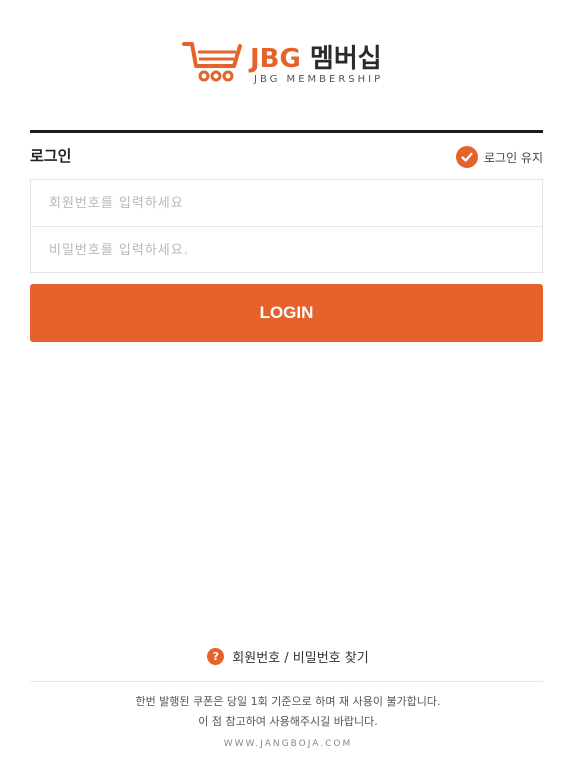 The width and height of the screenshot is (576, 768). What do you see at coordinates (288, 701) in the screenshot?
I see `notice-line-1: 한번 발행된 쿠폰은 당일 1회 기준으로 하며 재 사용이 불가합니다.` at bounding box center [288, 701].